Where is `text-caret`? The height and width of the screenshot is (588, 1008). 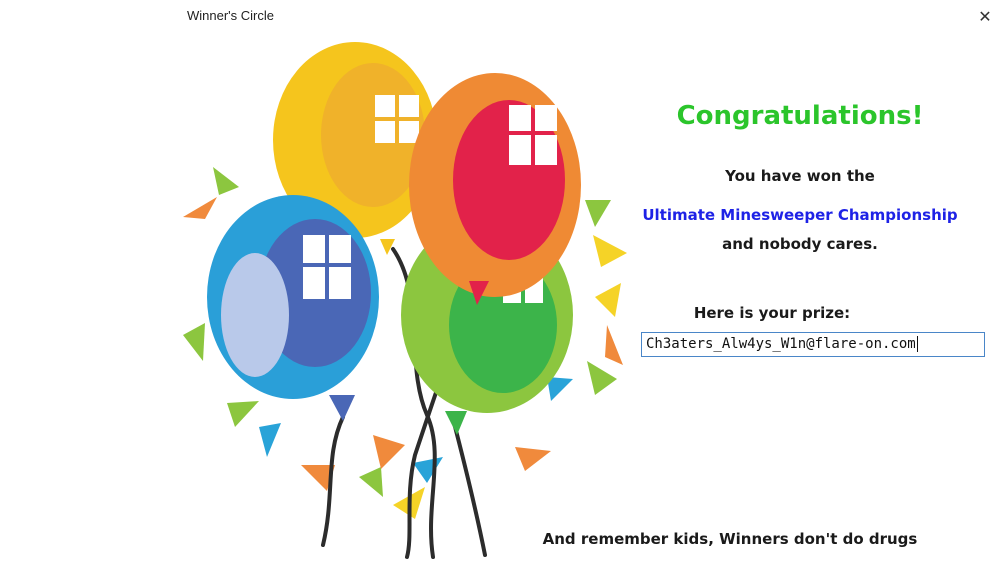
text-caret is located at coordinates (917, 344).